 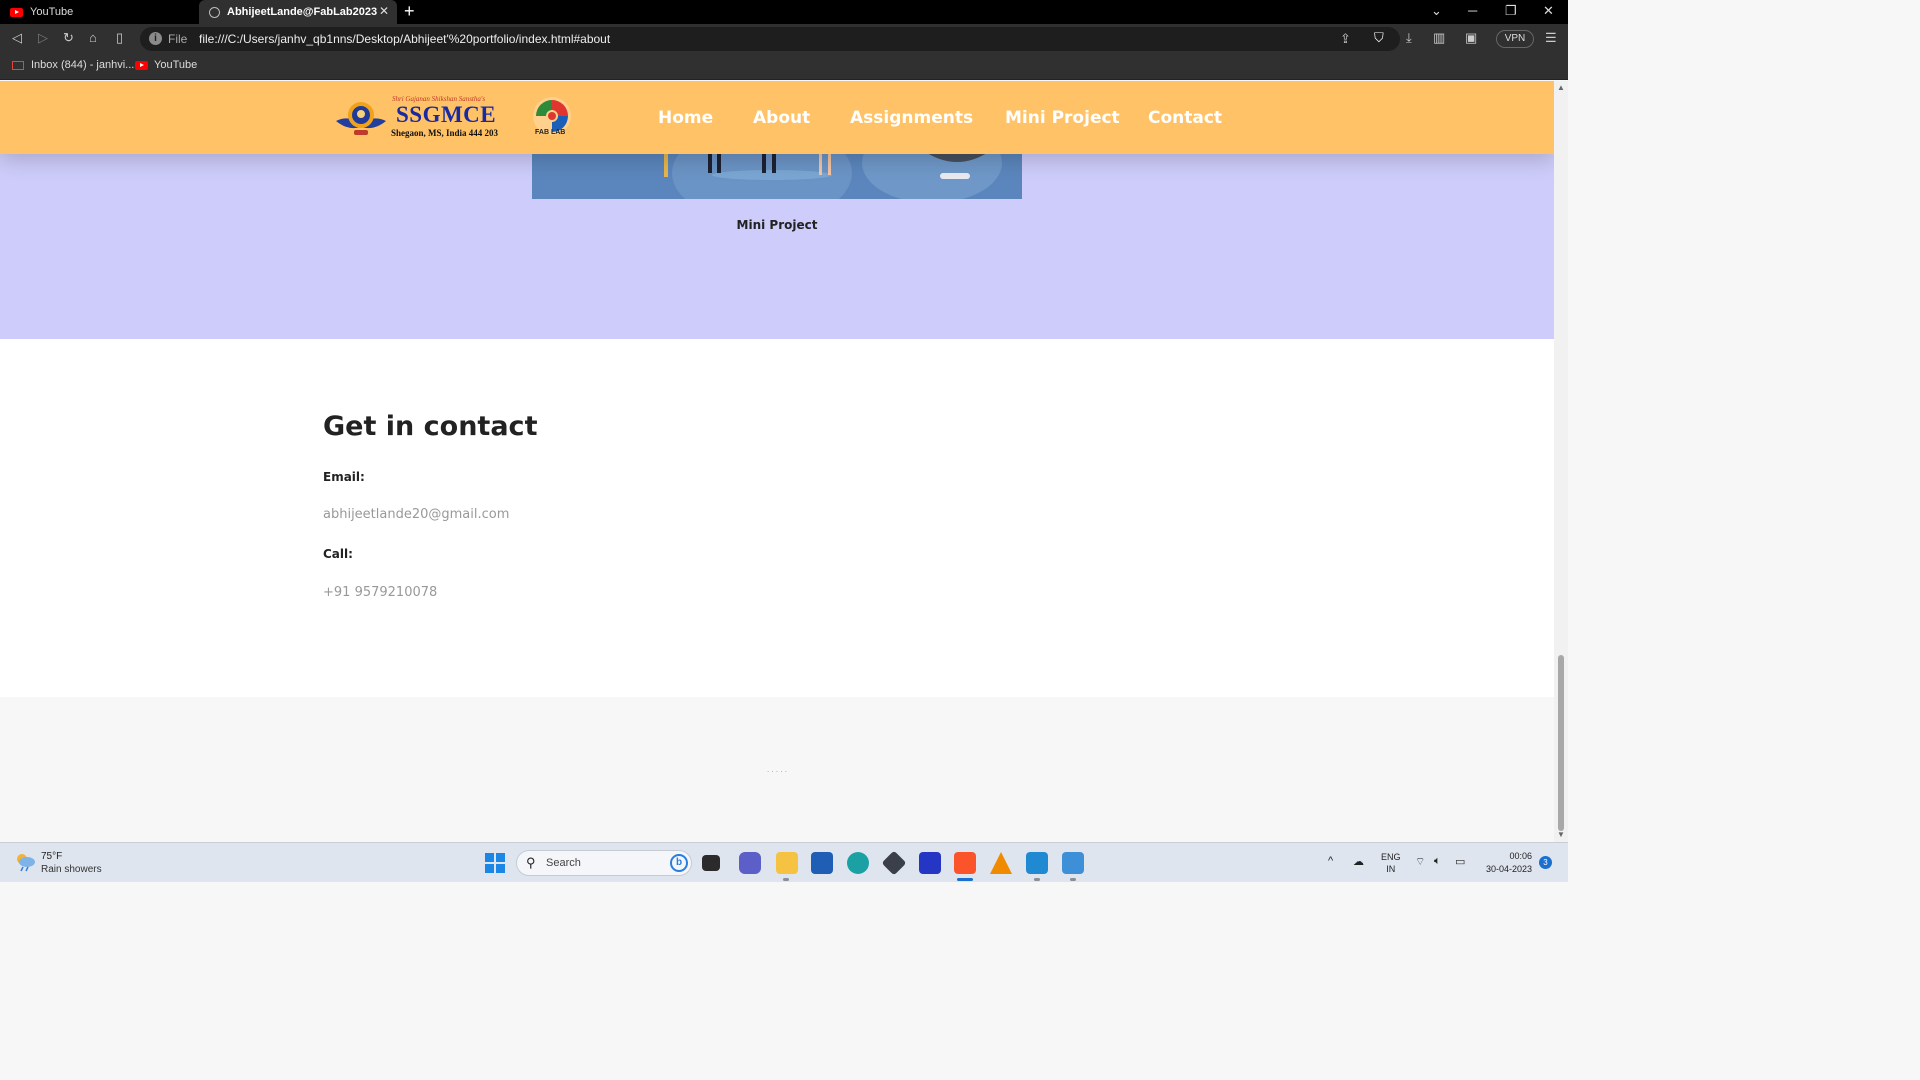 What do you see at coordinates (71, 869) in the screenshot?
I see `weather-description: Rain showers` at bounding box center [71, 869].